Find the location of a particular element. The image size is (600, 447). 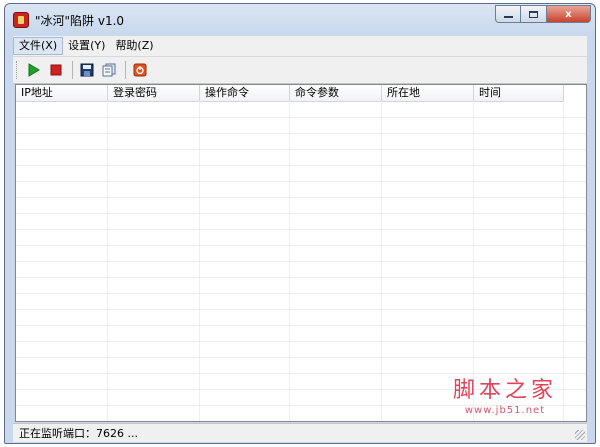

close-button: x is located at coordinates (569, 14).